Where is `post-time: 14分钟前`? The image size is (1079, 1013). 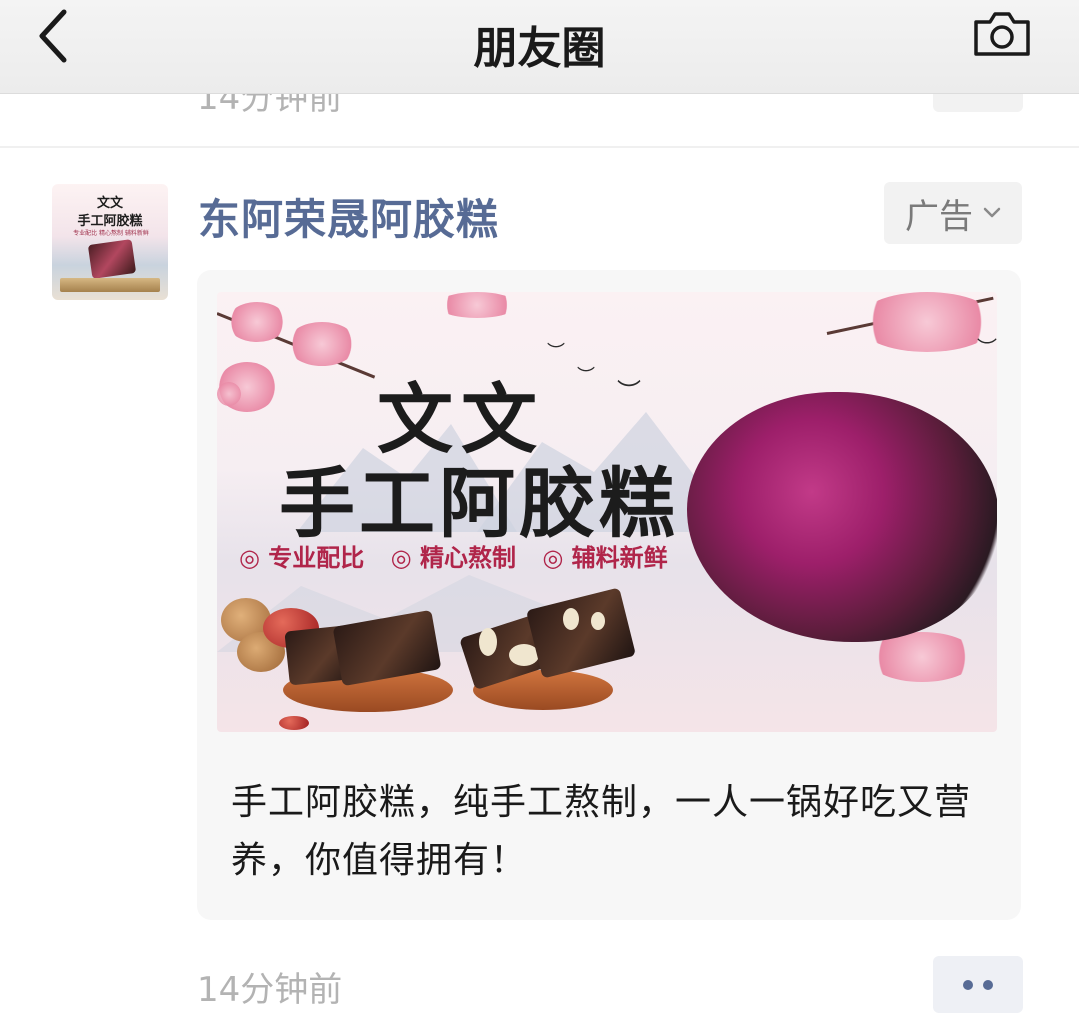
post-time: 14分钟前 is located at coordinates (270, 990).